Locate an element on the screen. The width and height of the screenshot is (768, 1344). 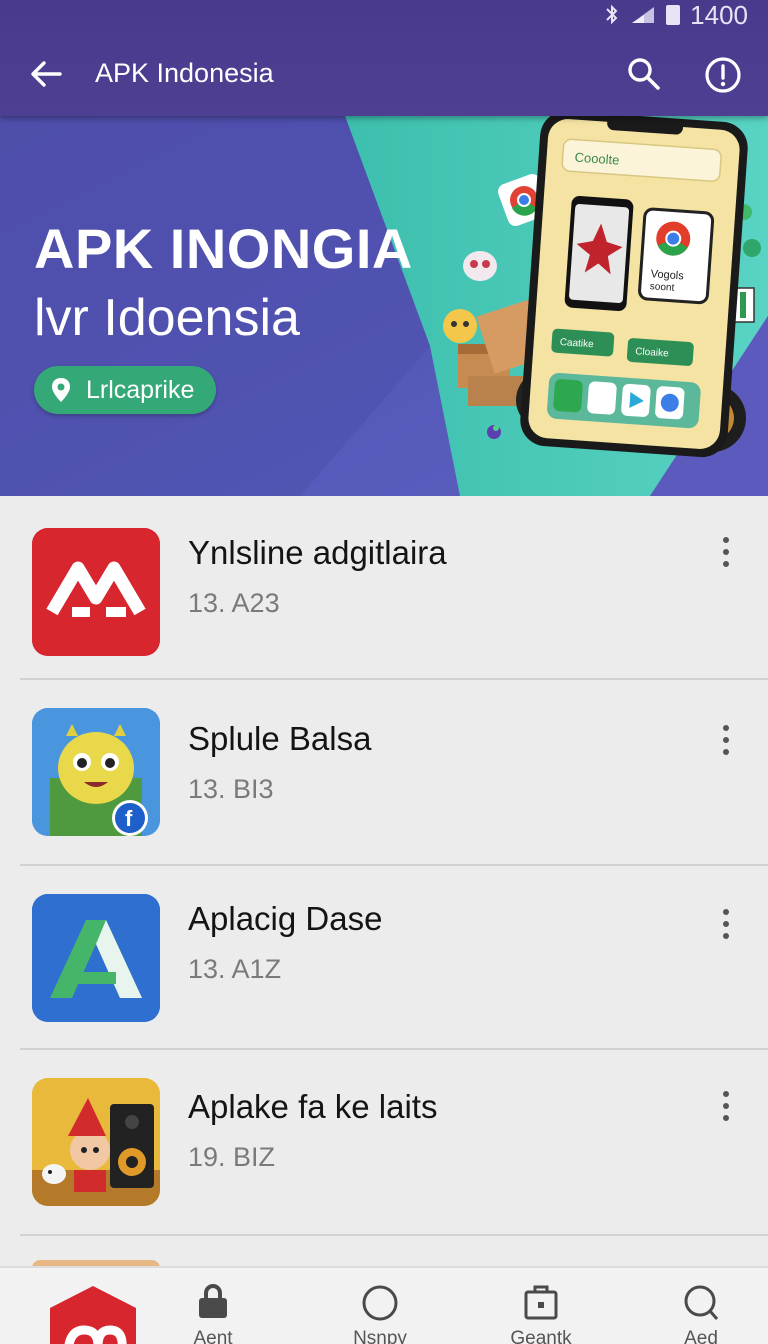
battery-icon is located at coordinates (673, 15).